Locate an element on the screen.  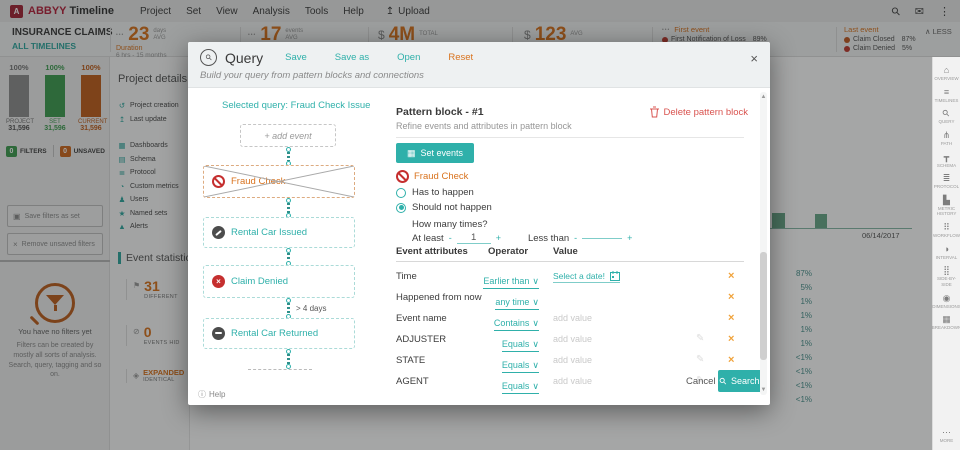
breakdown-icon: ▦ is located at coordinates (946, 319).